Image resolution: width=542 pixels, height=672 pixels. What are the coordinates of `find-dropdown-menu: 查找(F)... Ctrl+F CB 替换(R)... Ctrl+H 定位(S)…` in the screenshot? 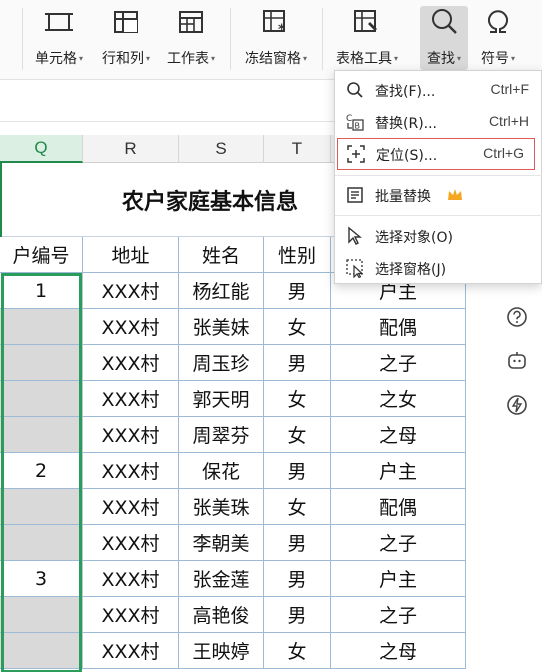 It's located at (438, 177).